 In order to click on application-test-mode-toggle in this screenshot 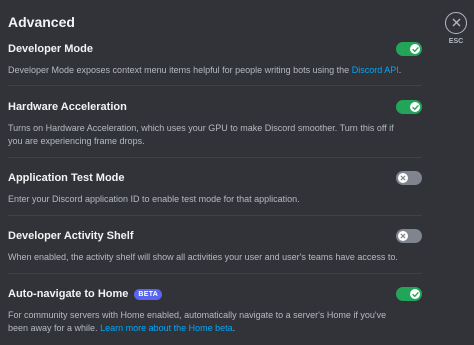, I will do `click(409, 178)`.